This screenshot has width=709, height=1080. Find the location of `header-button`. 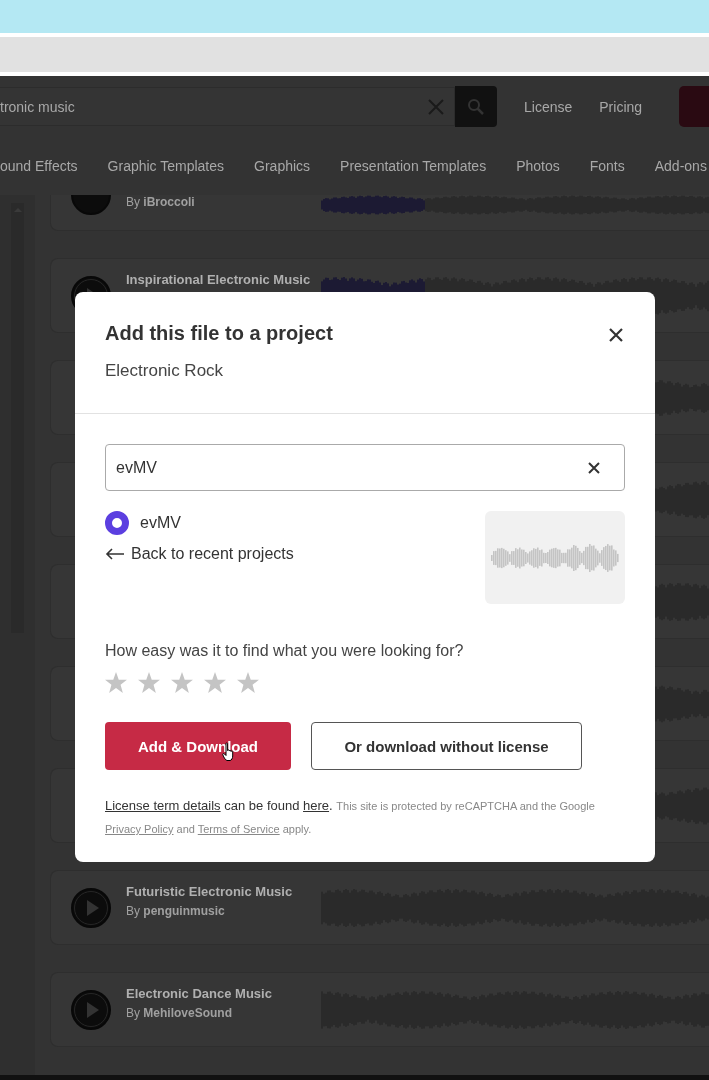

header-button is located at coordinates (694, 106).